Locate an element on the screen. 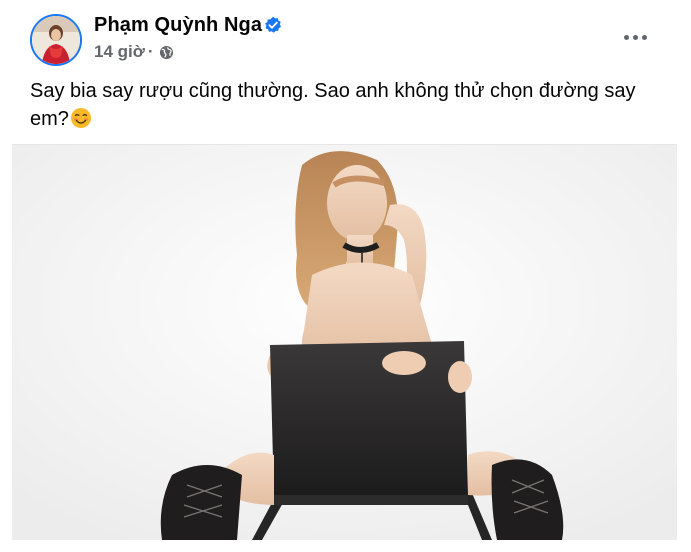  avatar-image is located at coordinates (56, 40).